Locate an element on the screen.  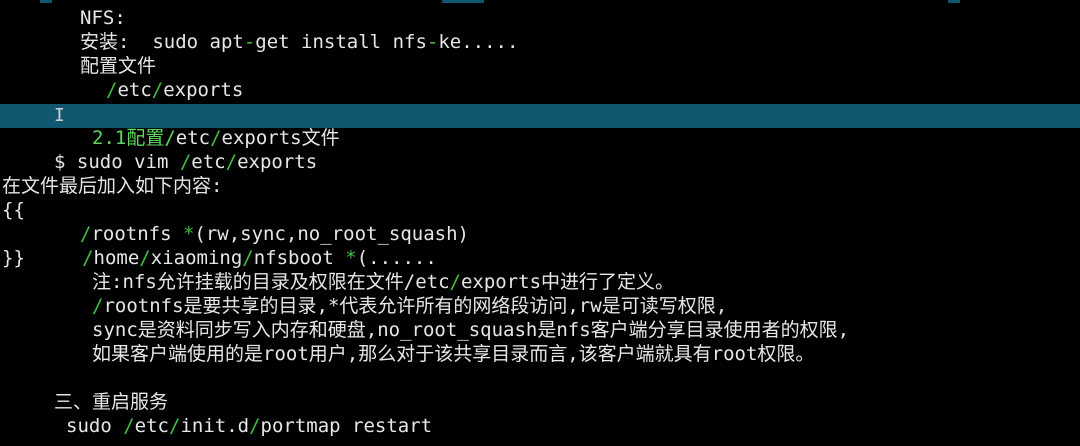
editor-line: 三、重启服务 is located at coordinates (111, 402).